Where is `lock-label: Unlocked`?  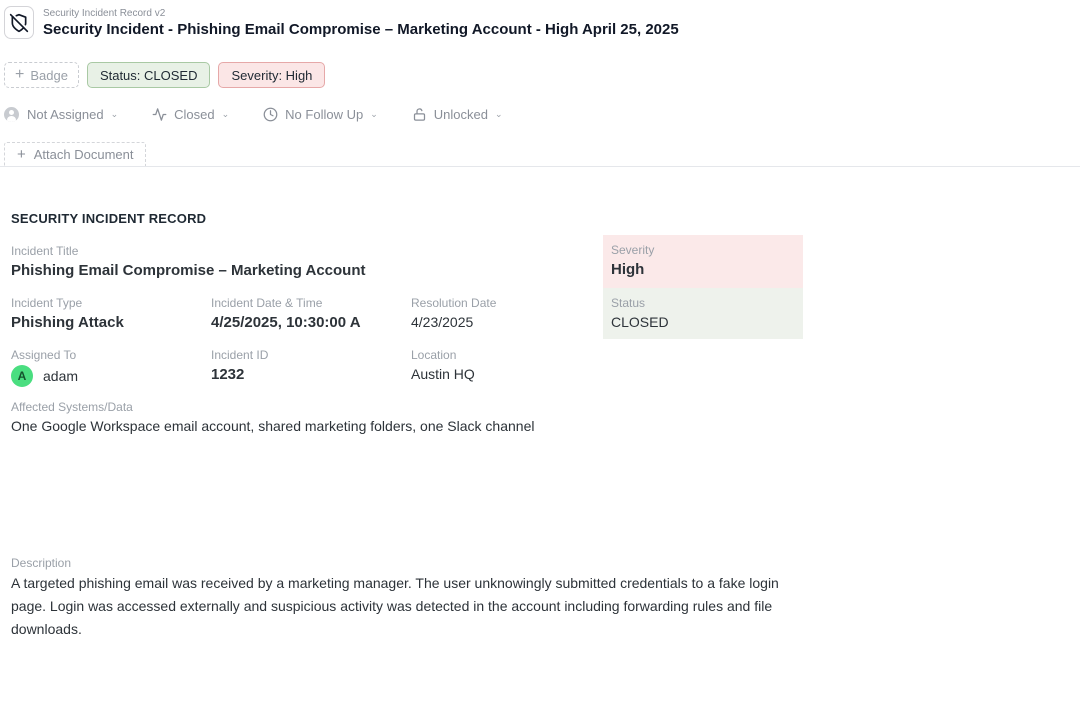 lock-label: Unlocked is located at coordinates (460, 114).